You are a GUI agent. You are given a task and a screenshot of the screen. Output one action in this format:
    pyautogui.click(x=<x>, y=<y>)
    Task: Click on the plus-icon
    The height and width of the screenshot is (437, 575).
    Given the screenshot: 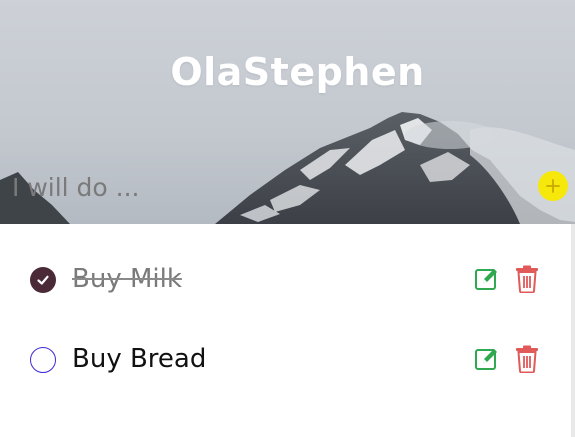 What is the action you would take?
    pyautogui.click(x=553, y=186)
    